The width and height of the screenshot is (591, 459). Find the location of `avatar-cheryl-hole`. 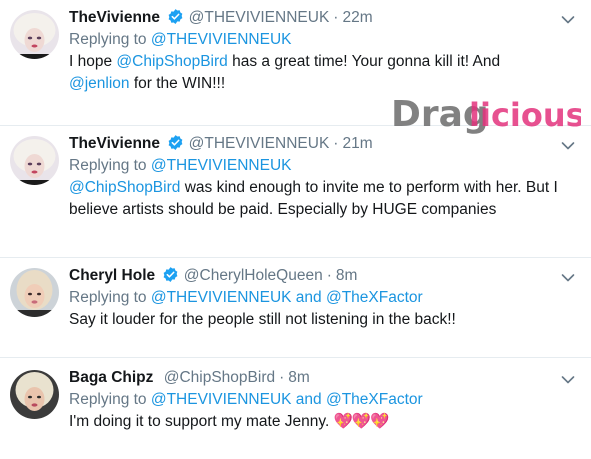

avatar-cheryl-hole is located at coordinates (34, 292).